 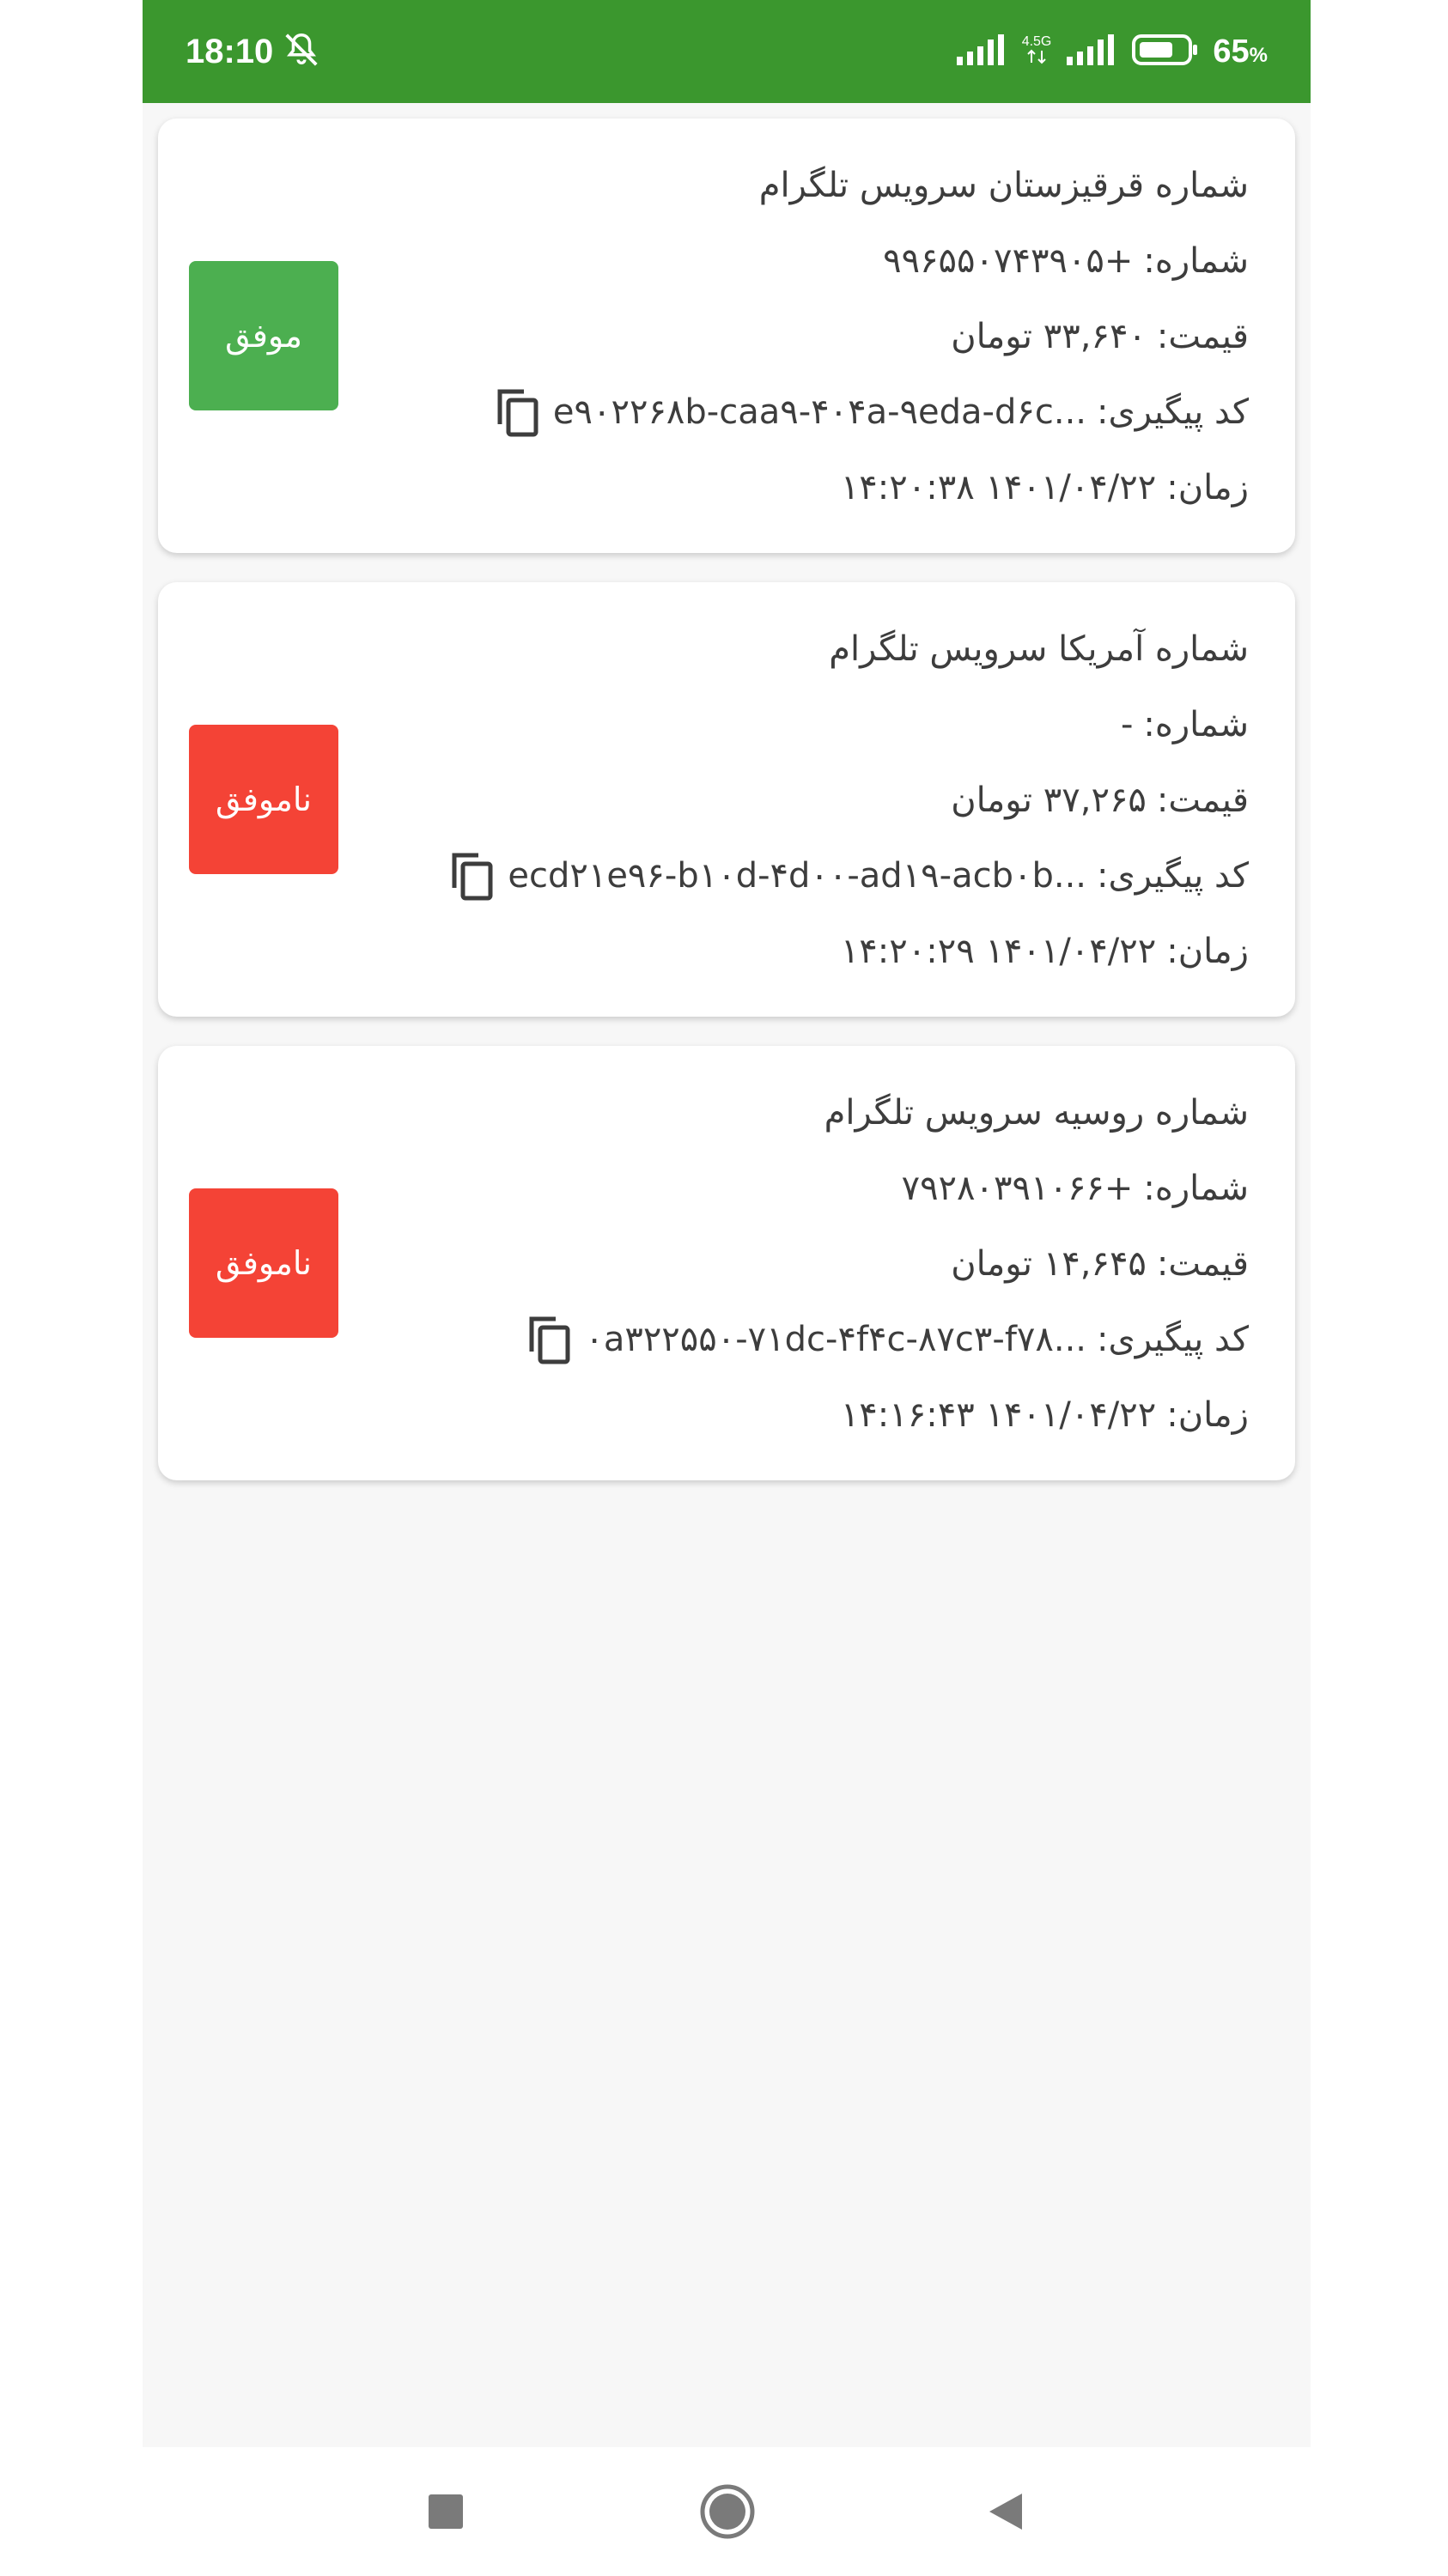 What do you see at coordinates (806, 724) in the screenshot?
I see `number-row: شماره:-` at bounding box center [806, 724].